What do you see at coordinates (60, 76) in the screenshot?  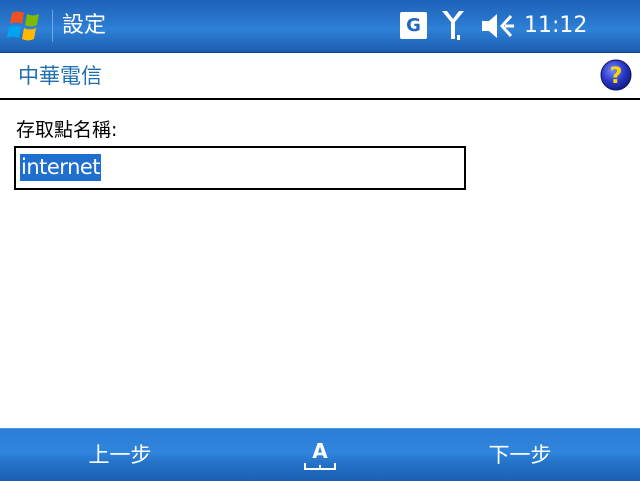 I see `page-title: 中華電信` at bounding box center [60, 76].